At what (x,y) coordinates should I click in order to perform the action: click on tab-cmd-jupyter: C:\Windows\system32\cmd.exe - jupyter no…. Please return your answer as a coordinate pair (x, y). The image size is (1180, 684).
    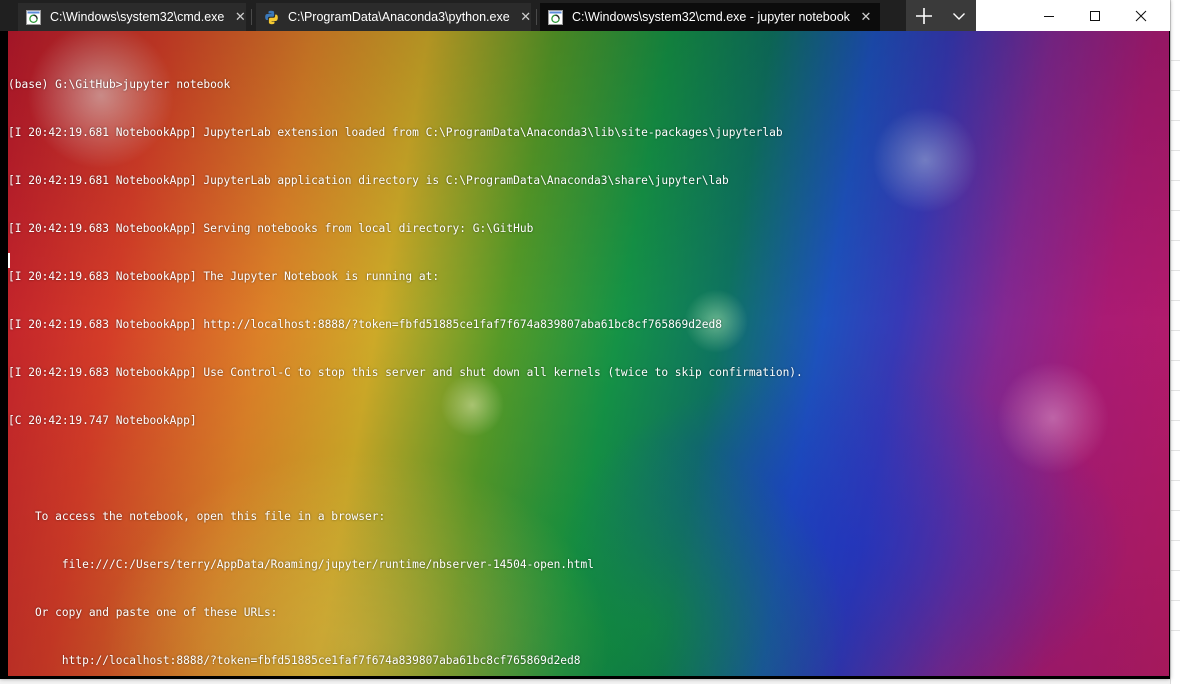
    Looking at the image, I should click on (710, 17).